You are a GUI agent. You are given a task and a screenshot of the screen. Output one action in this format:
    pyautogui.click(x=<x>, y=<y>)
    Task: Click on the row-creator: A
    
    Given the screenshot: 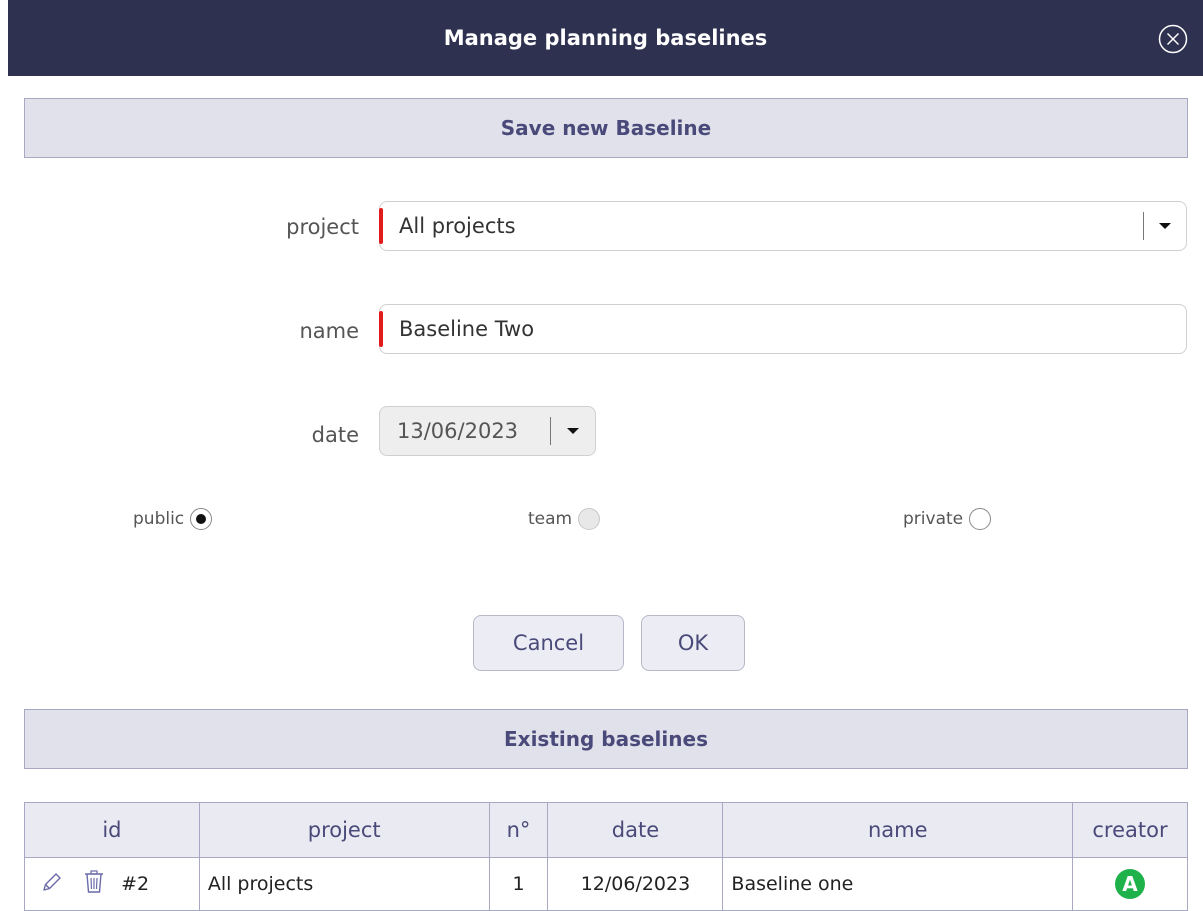 What is the action you would take?
    pyautogui.click(x=1130, y=884)
    